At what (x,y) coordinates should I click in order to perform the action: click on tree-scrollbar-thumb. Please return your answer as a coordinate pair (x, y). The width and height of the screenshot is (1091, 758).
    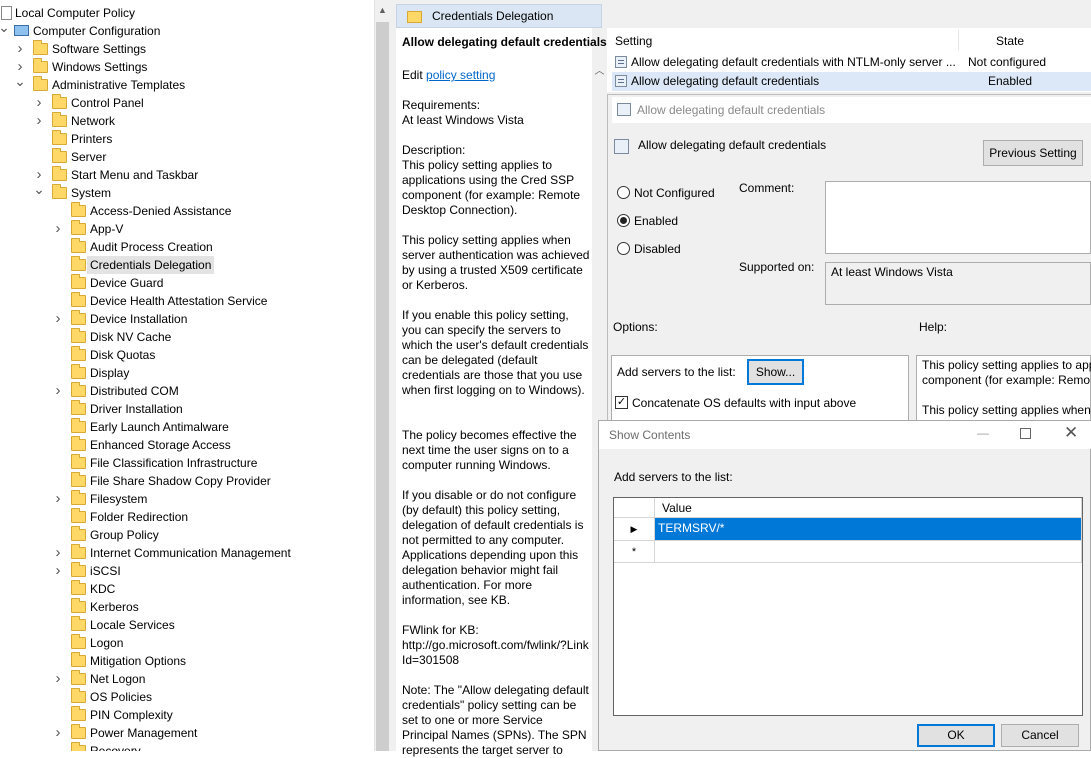
    Looking at the image, I should click on (382, 386).